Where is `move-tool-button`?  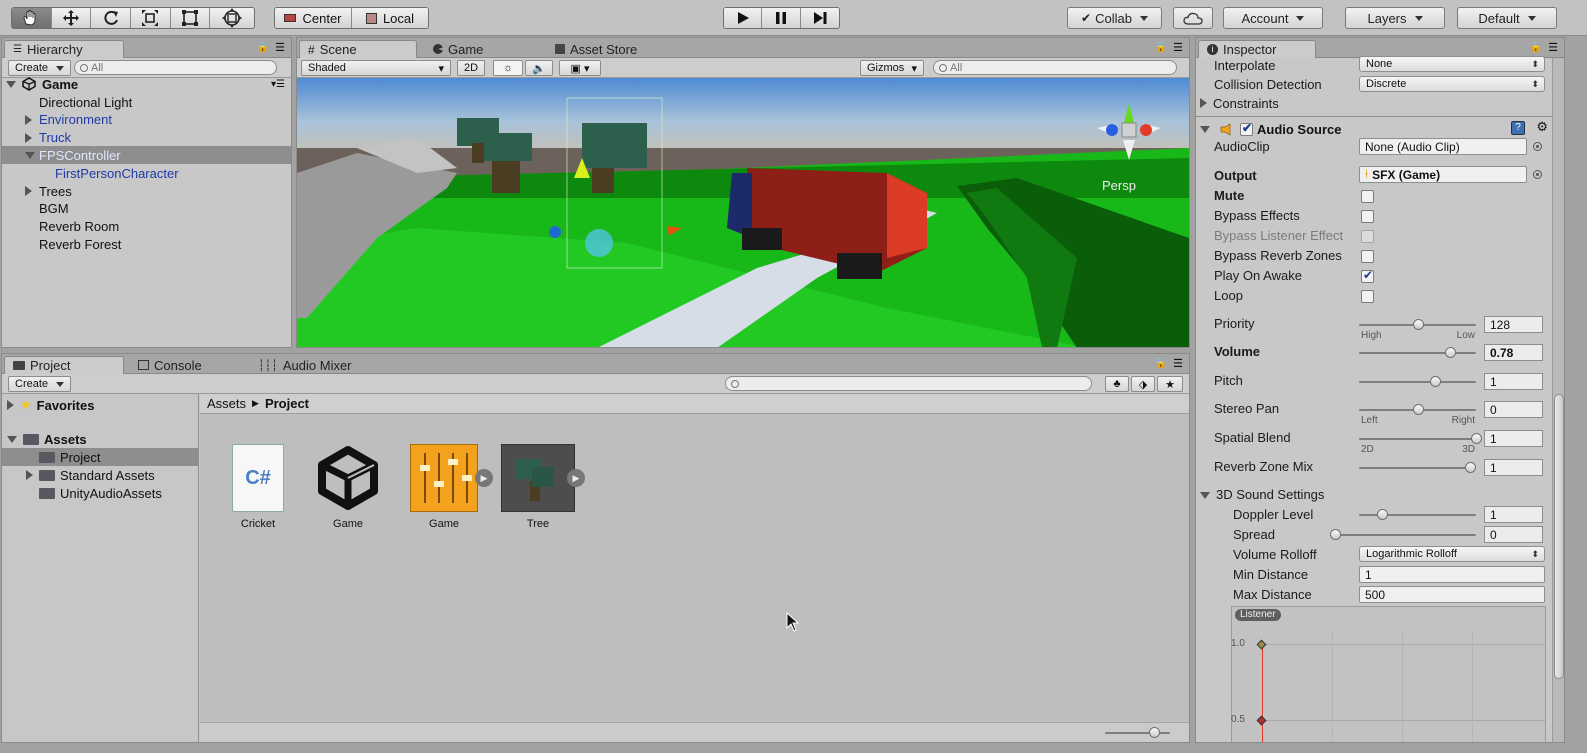
move-tool-button is located at coordinates (71, 18).